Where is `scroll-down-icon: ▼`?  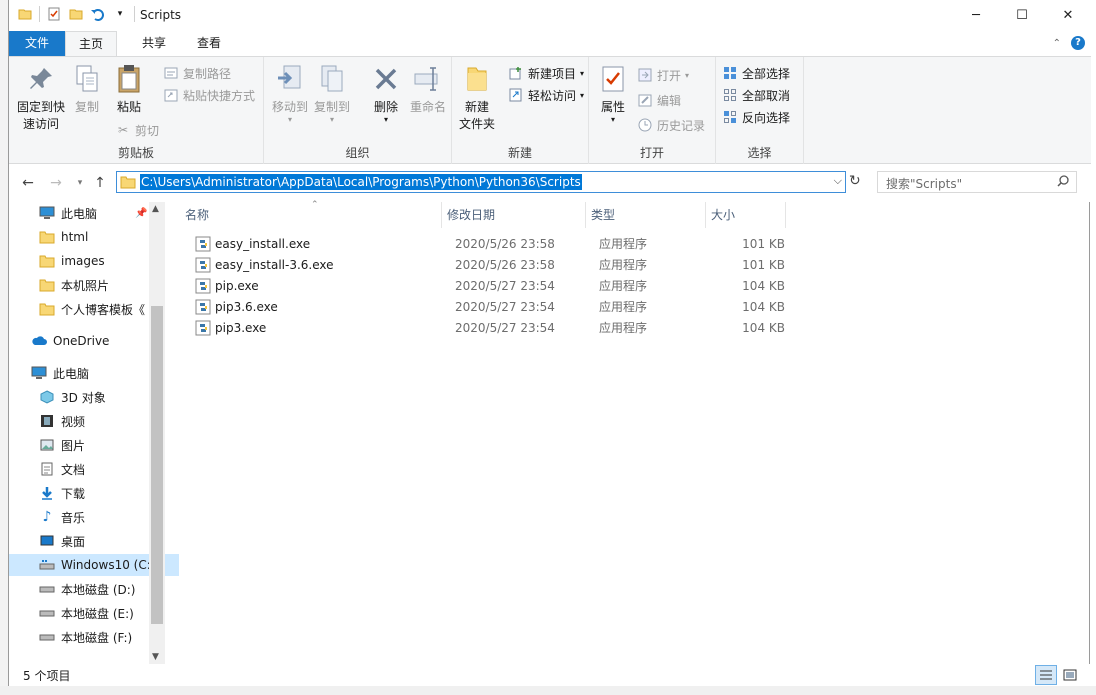 scroll-down-icon: ▼ is located at coordinates (155, 657).